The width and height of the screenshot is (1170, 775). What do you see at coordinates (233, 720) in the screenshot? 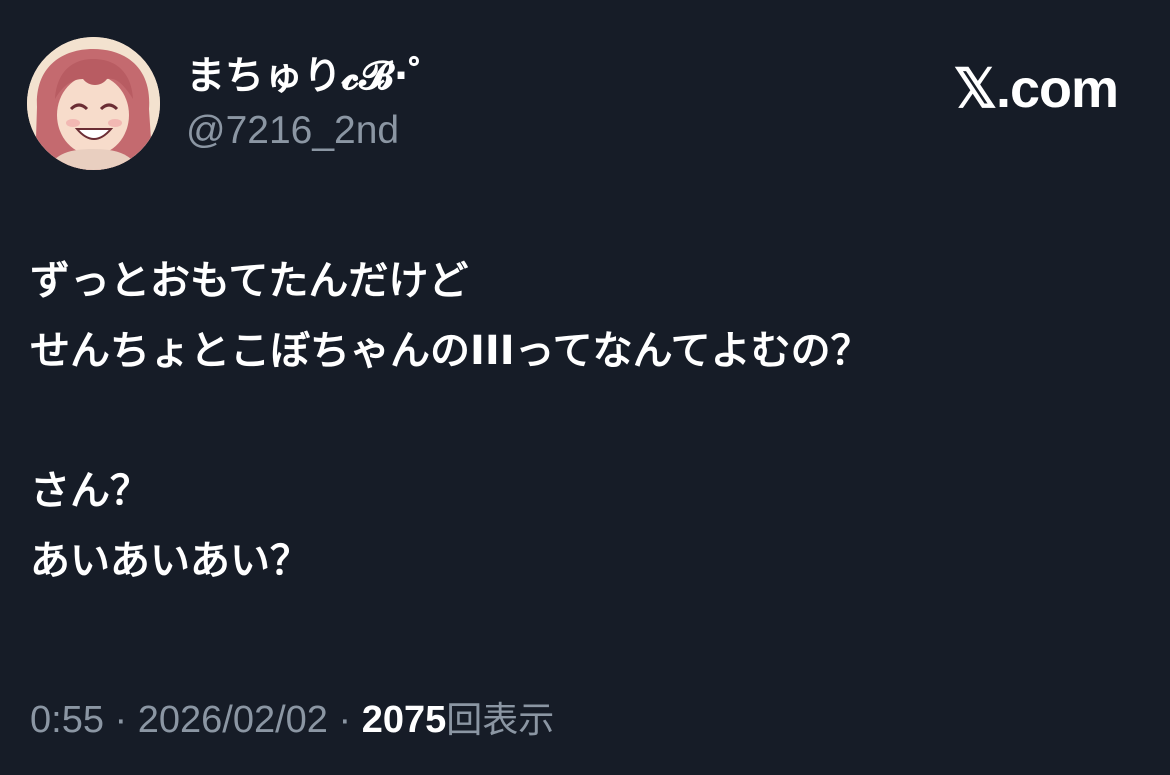
I see `tweet-date: 2026/02/02` at bounding box center [233, 720].